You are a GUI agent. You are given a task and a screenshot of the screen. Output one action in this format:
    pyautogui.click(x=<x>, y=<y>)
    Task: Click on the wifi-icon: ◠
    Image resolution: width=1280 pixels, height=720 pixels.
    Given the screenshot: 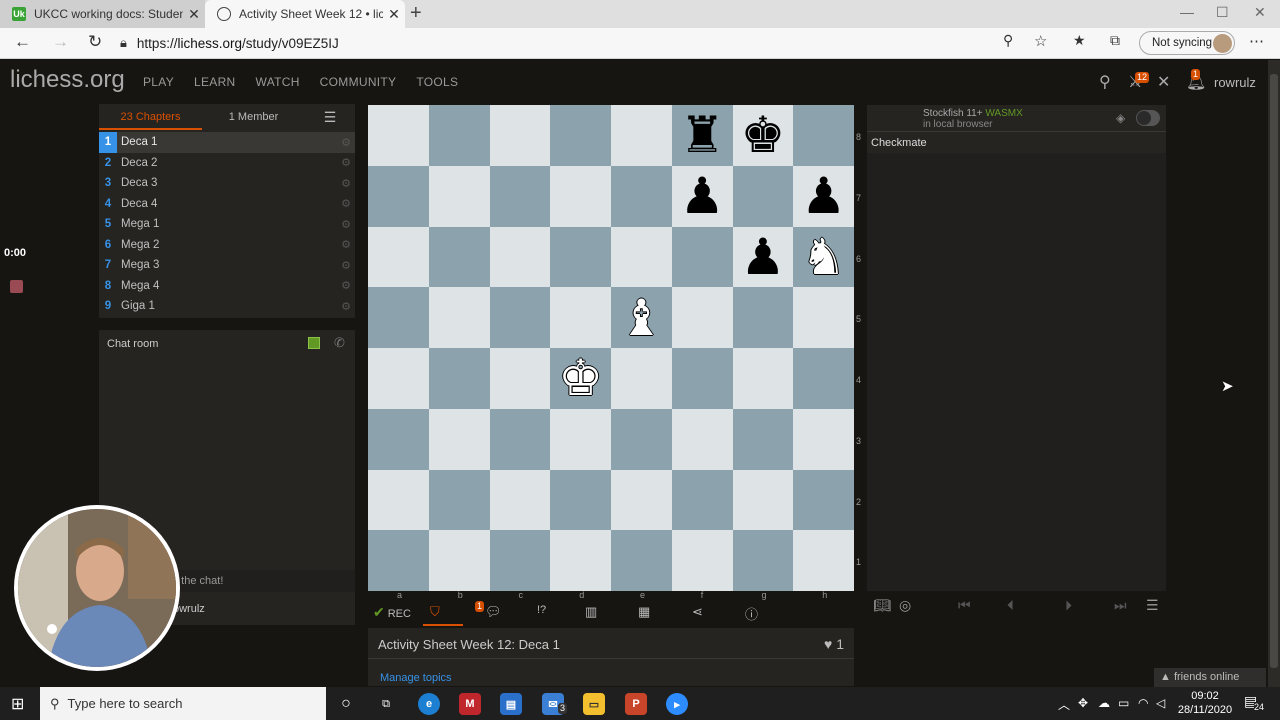 What is the action you would take?
    pyautogui.click(x=1143, y=703)
    